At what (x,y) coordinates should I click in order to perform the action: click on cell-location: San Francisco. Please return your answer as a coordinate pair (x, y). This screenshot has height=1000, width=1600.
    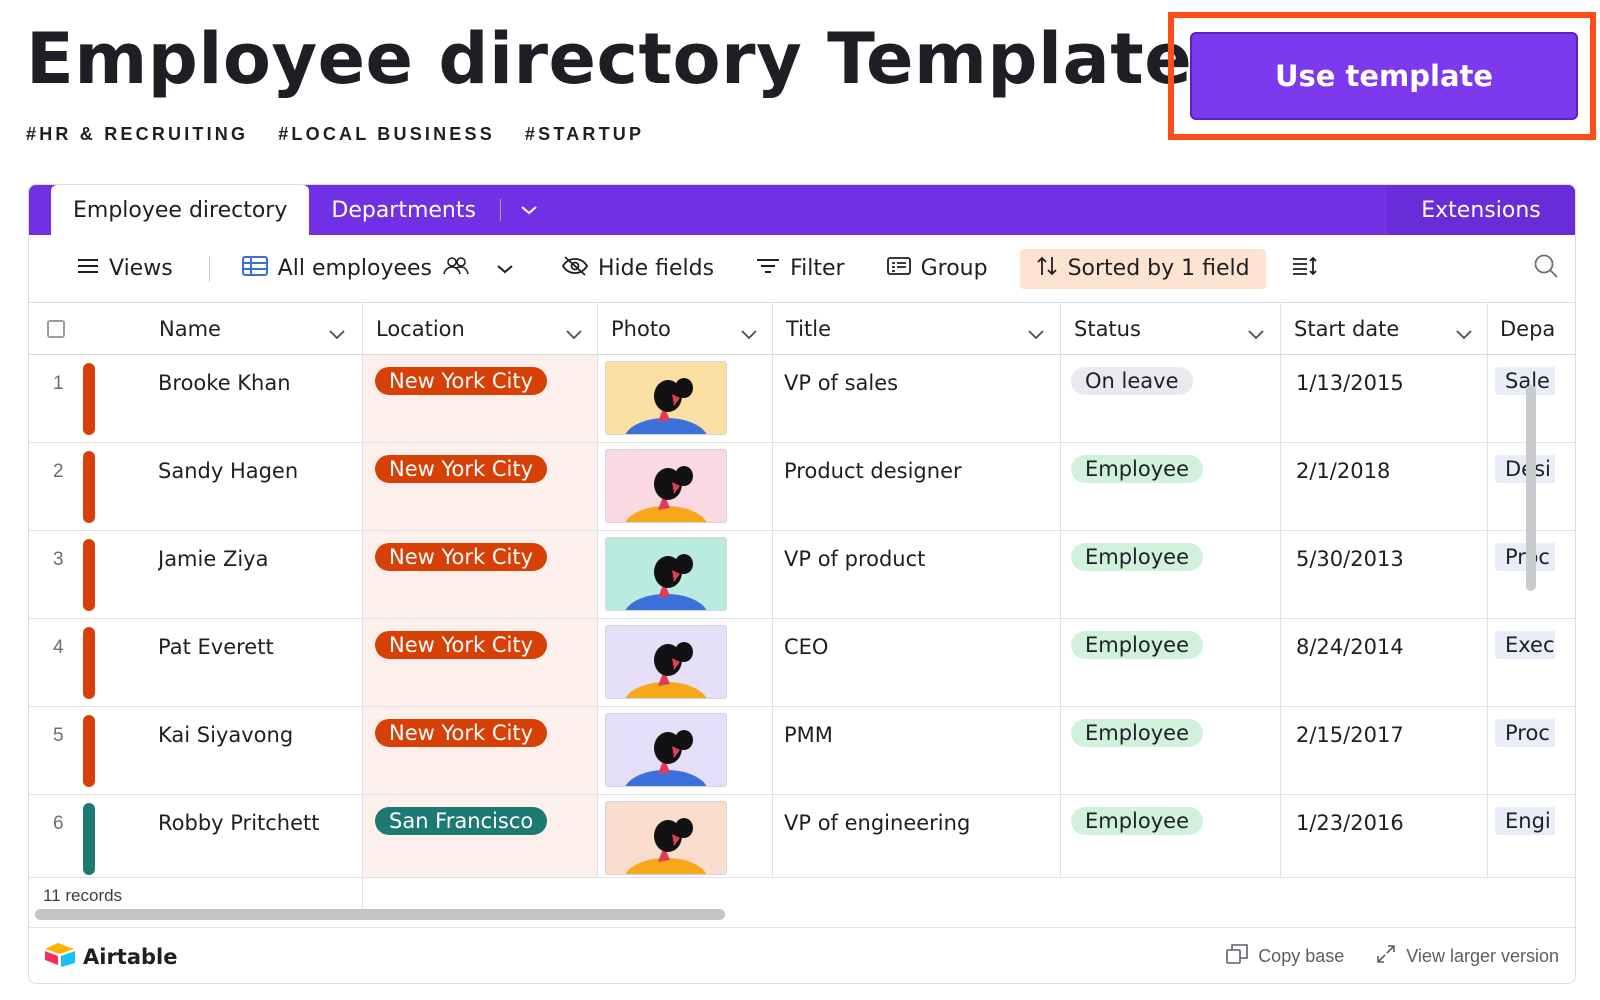
    Looking at the image, I should click on (480, 836).